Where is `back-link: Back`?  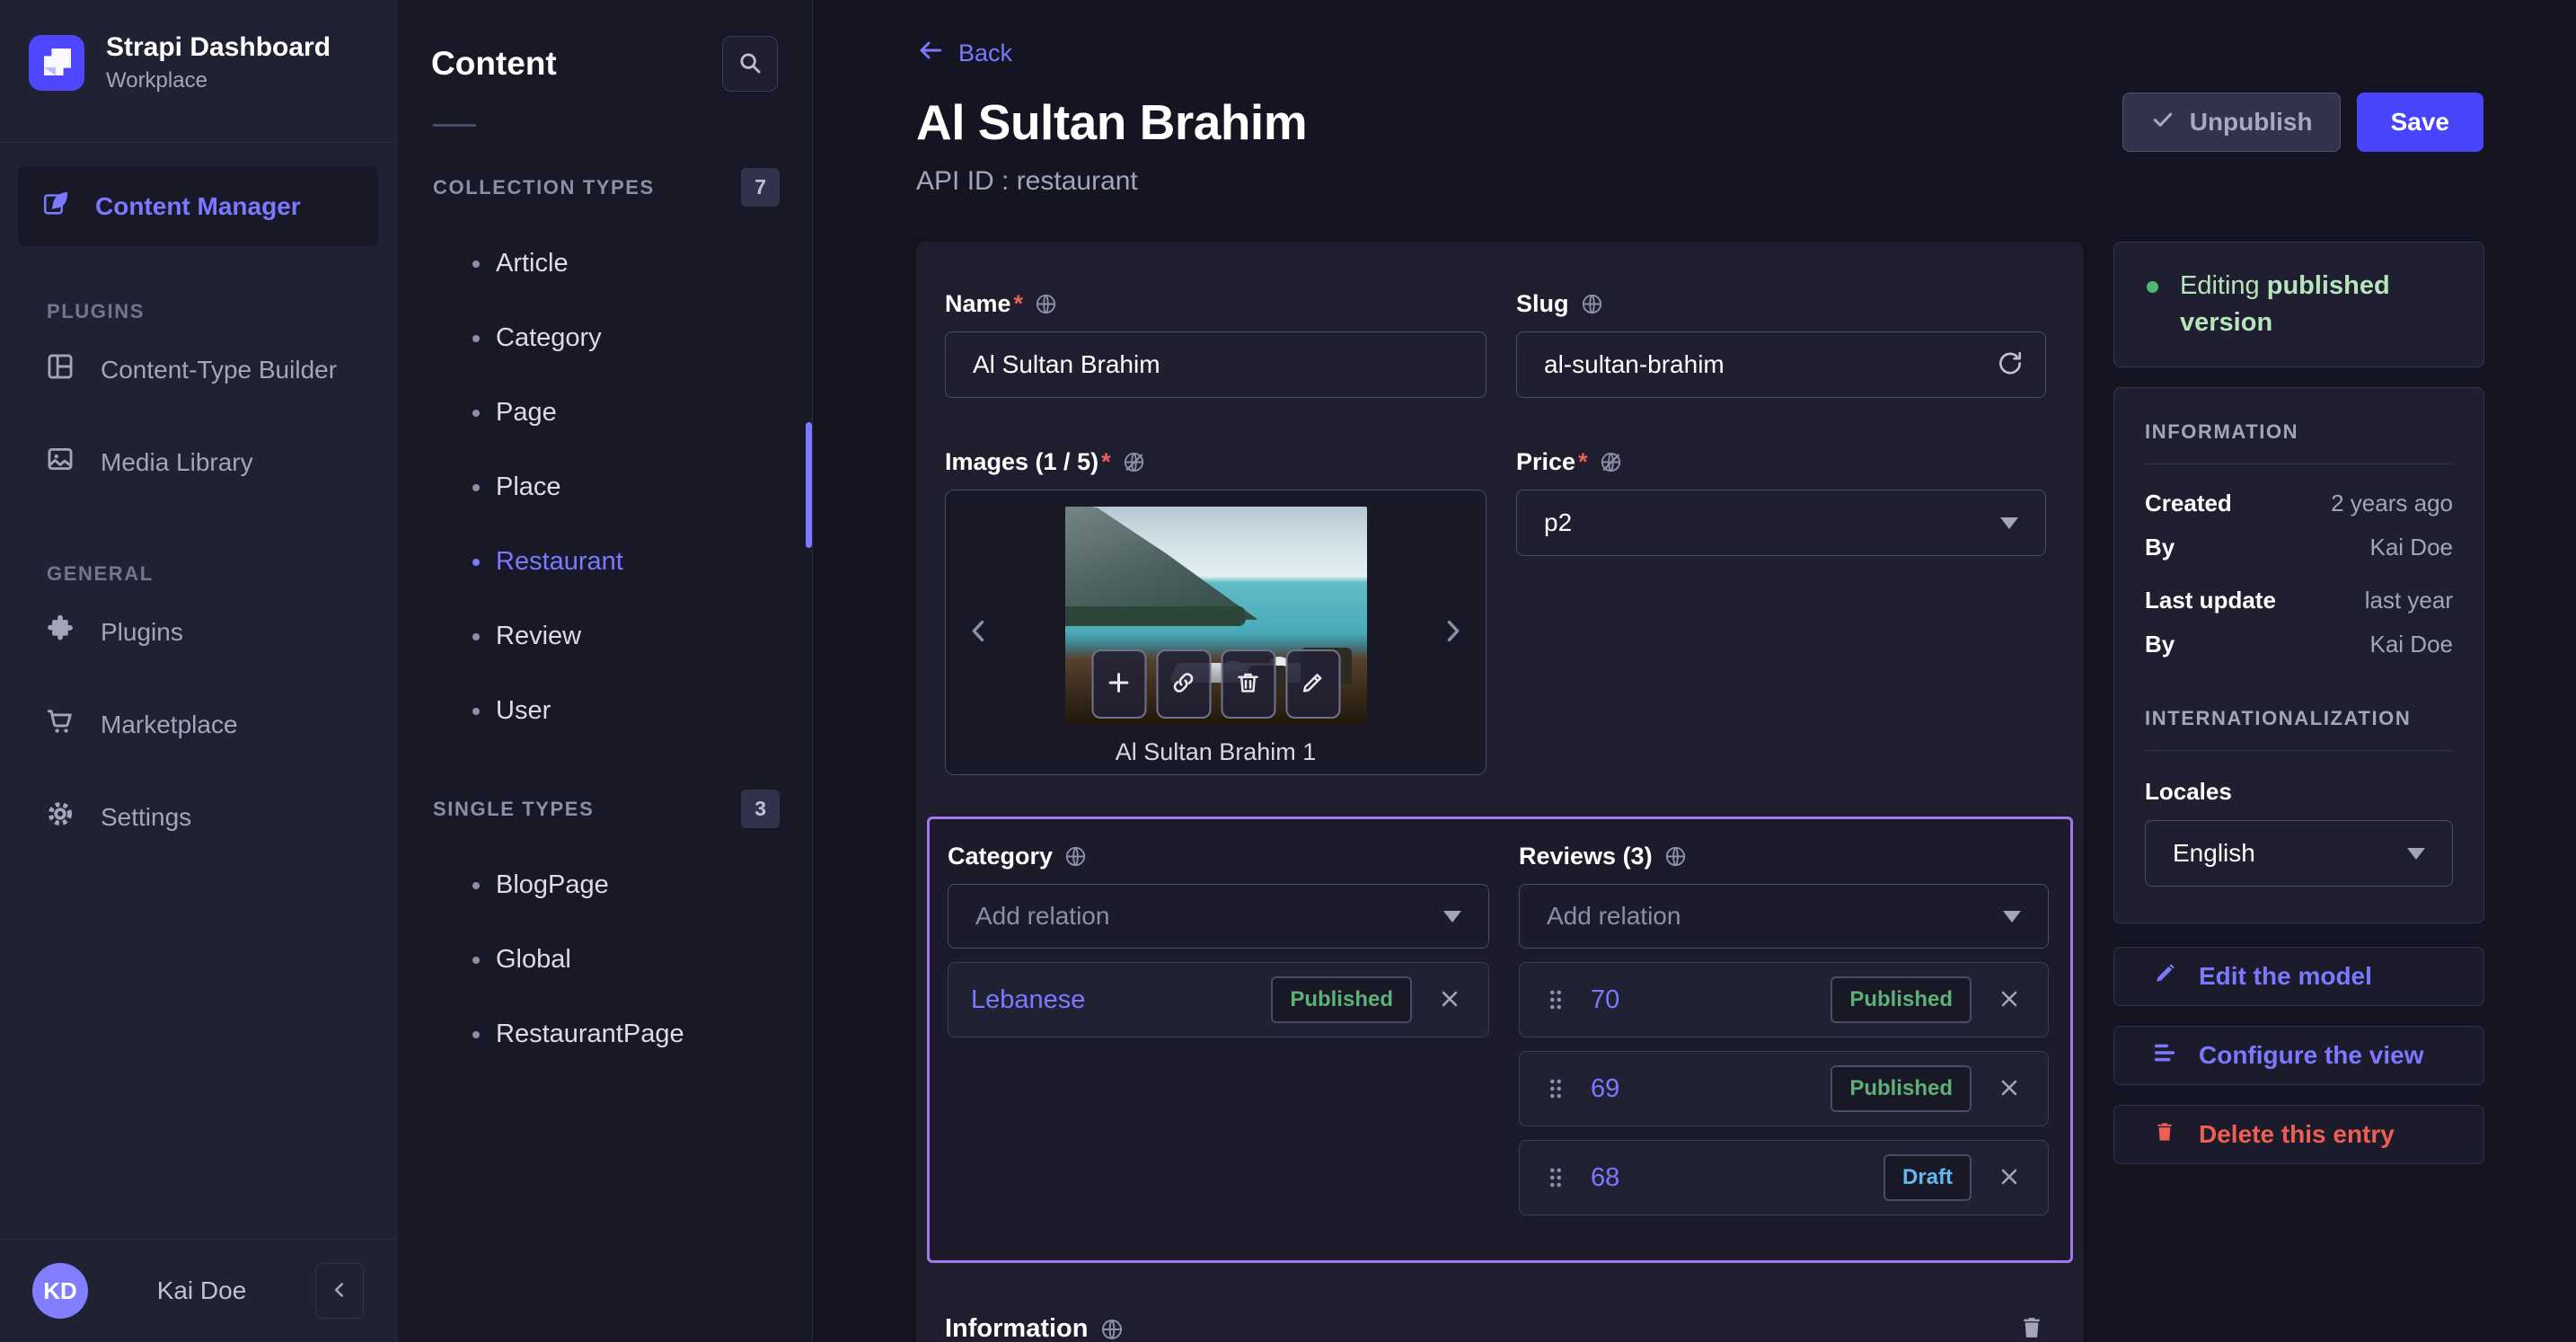 back-link: Back is located at coordinates (964, 53).